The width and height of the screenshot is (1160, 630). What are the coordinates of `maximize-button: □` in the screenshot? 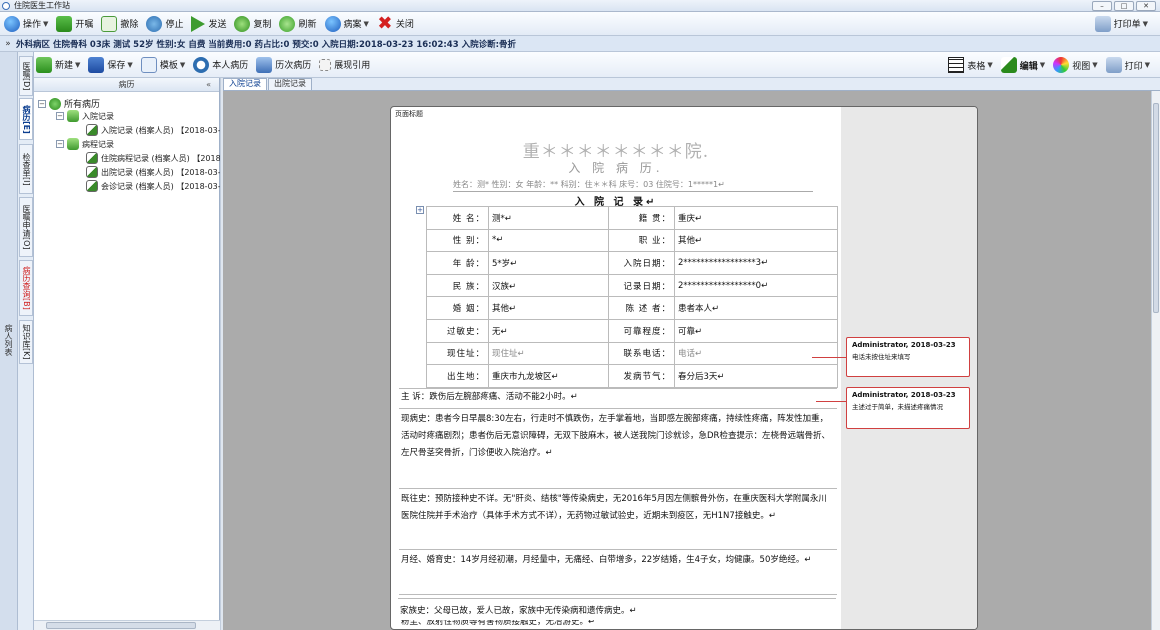 It's located at (1124, 6).